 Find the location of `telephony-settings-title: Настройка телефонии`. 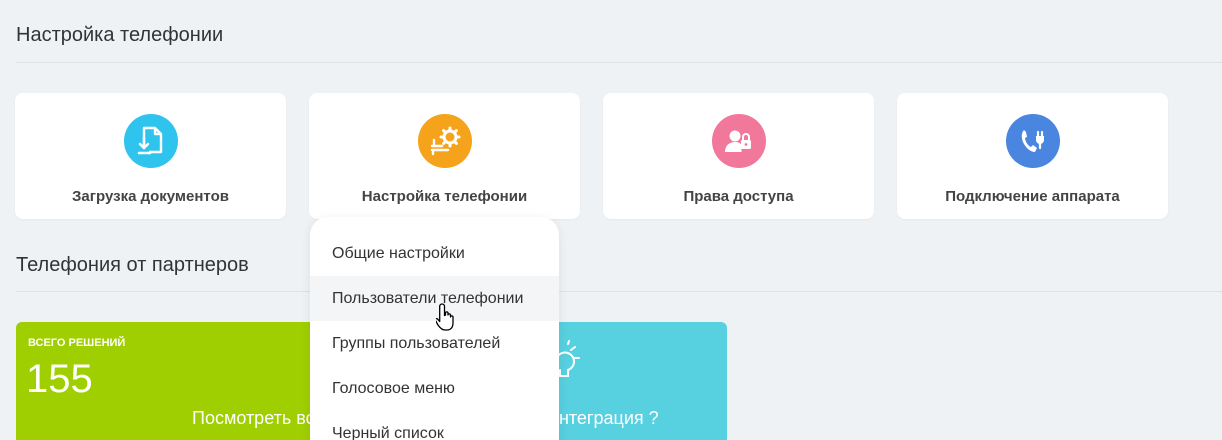

telephony-settings-title: Настройка телефонии is located at coordinates (120, 35).